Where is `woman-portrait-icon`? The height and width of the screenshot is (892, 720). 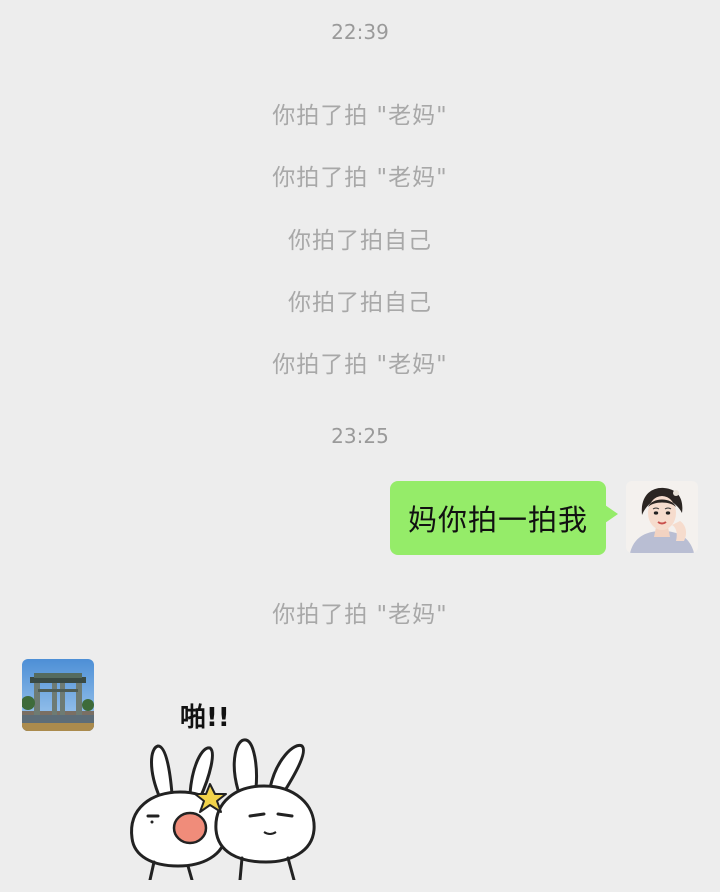
woman-portrait-icon is located at coordinates (662, 517).